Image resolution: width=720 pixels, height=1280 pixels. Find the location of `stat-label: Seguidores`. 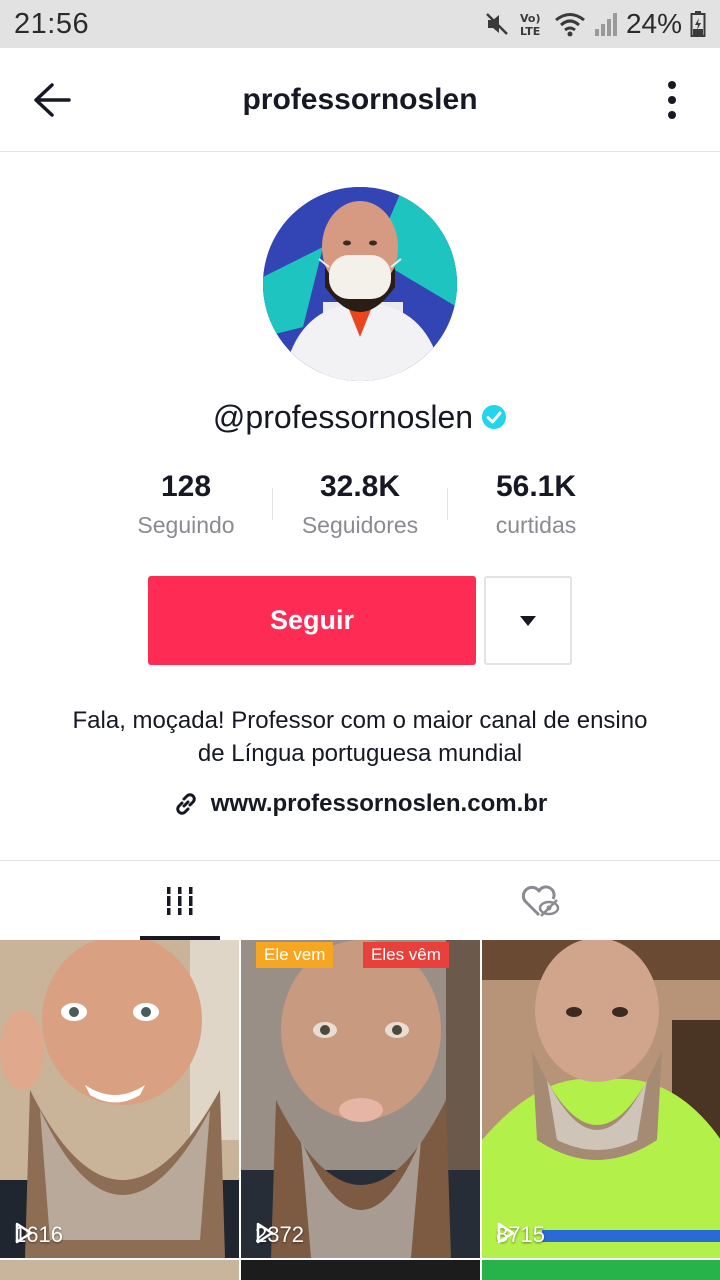

stat-label: Seguidores is located at coordinates (360, 525).